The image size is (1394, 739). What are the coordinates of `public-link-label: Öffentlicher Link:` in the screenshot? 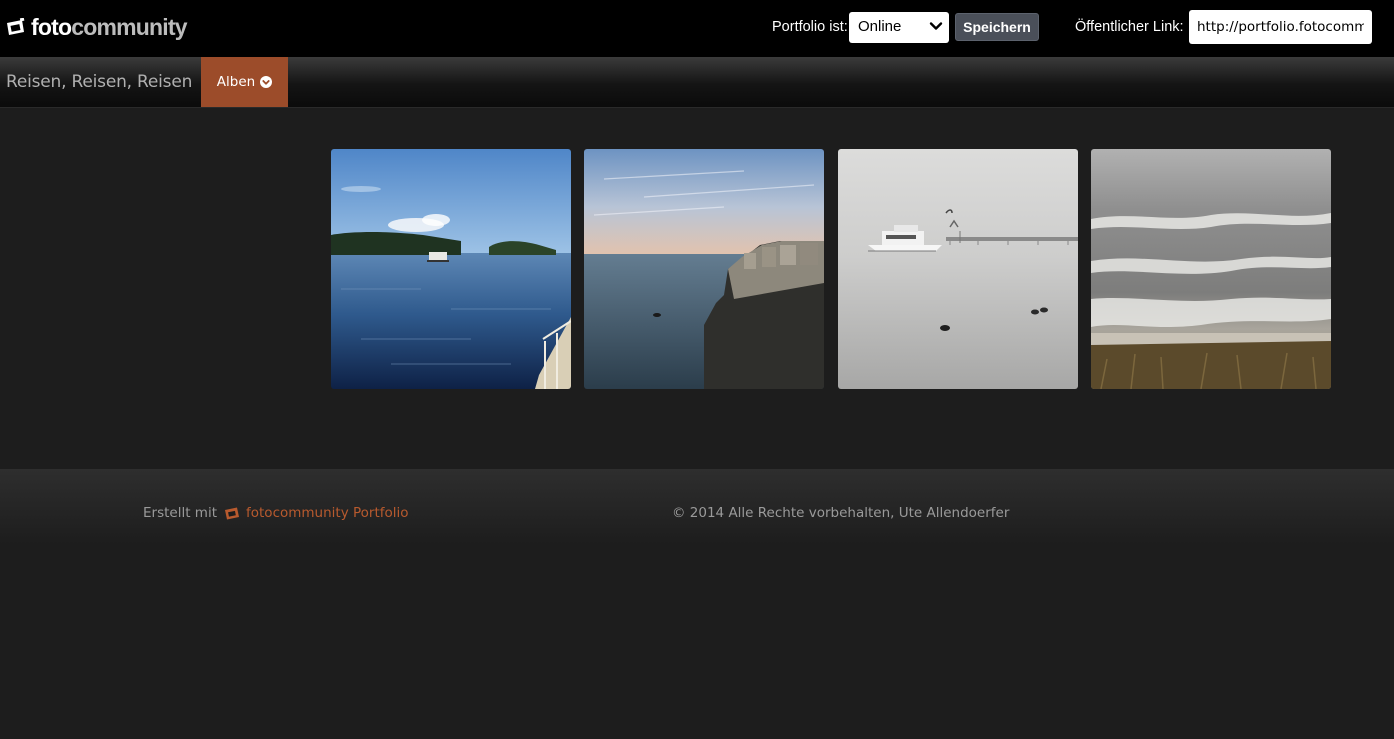 It's located at (1129, 27).